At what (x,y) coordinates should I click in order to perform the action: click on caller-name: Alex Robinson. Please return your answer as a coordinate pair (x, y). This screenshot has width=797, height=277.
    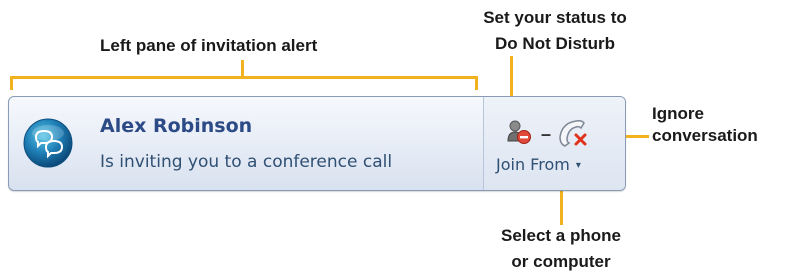
    Looking at the image, I should click on (176, 126).